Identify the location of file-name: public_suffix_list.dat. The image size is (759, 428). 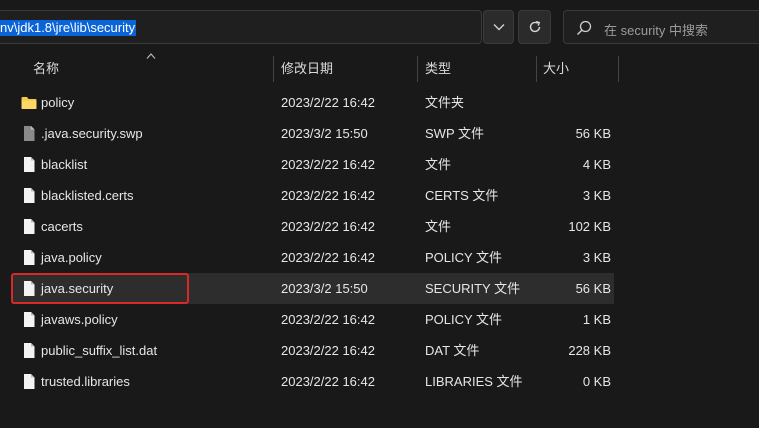
(99, 350).